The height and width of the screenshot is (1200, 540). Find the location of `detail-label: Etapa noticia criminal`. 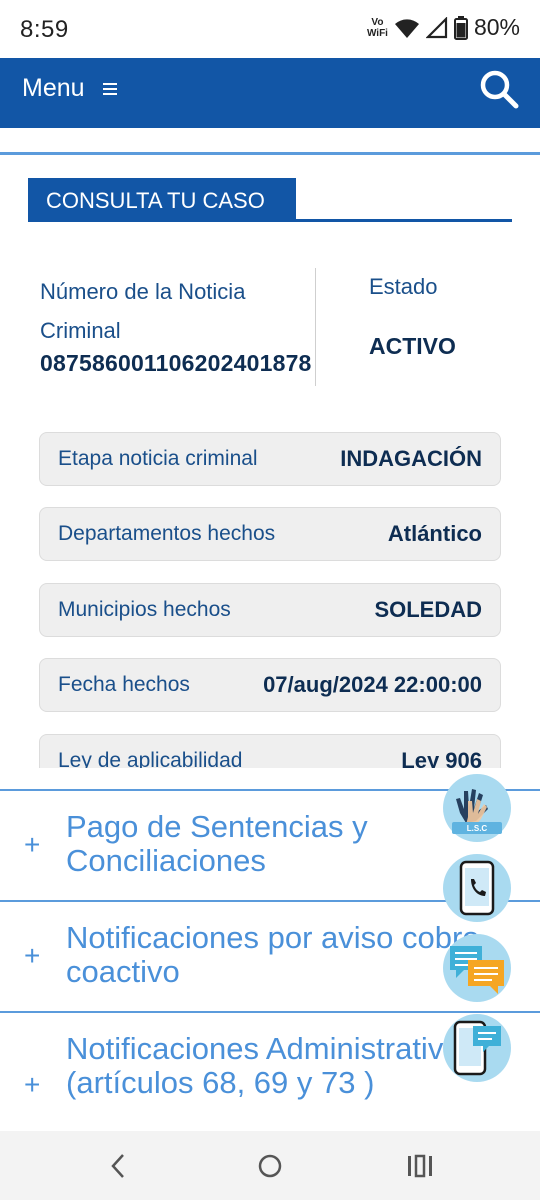

detail-label: Etapa noticia criminal is located at coordinates (158, 458).